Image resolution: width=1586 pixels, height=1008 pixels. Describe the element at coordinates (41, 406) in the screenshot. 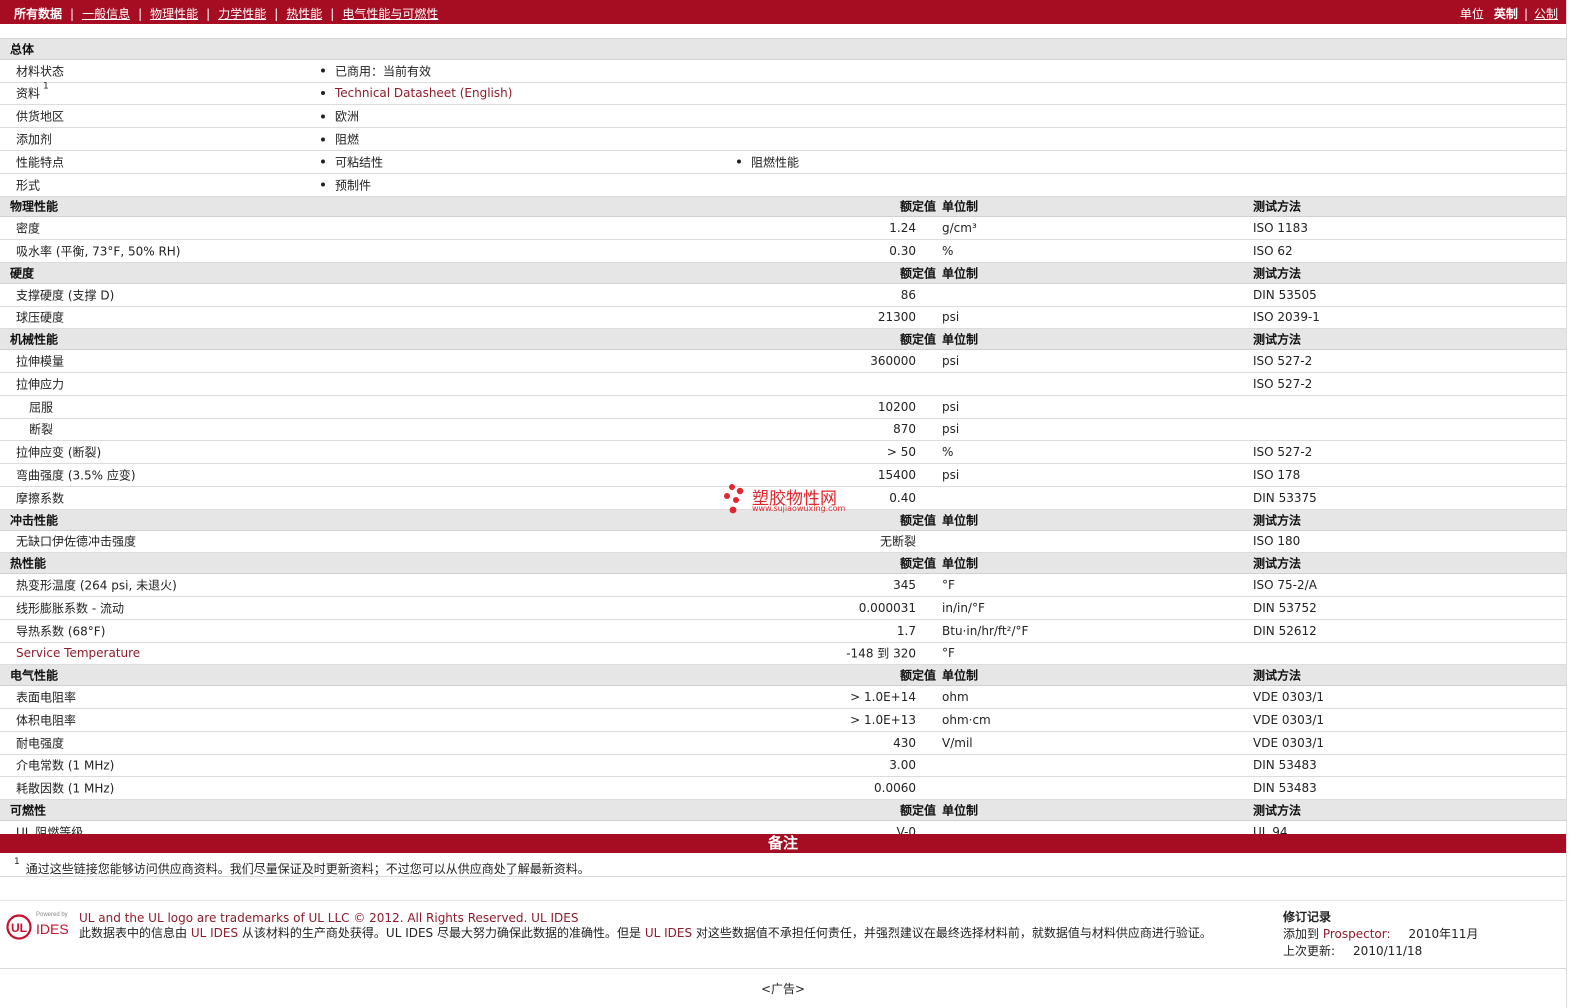

I see `property-label: 屈服` at that location.